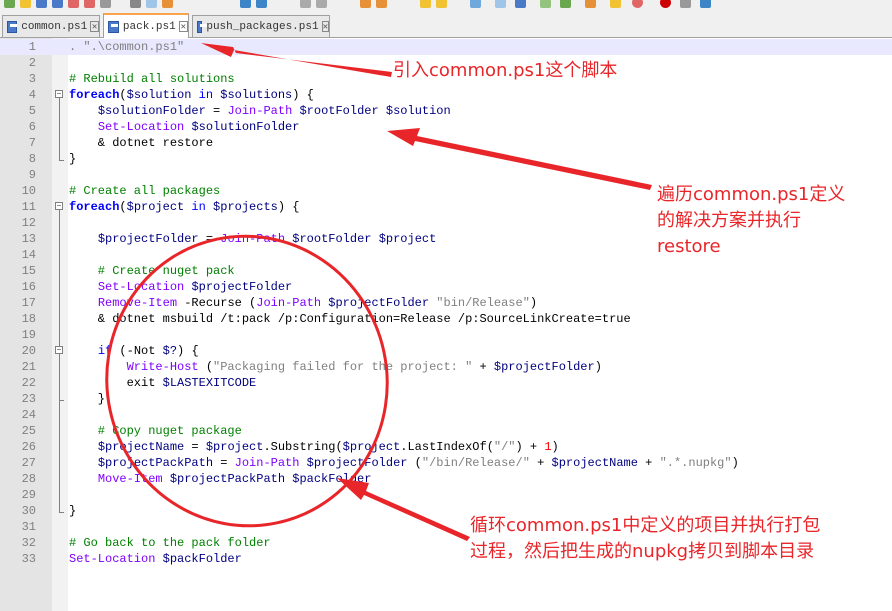 The width and height of the screenshot is (892, 611). I want to click on code-token: $projectName, so click(141, 447).